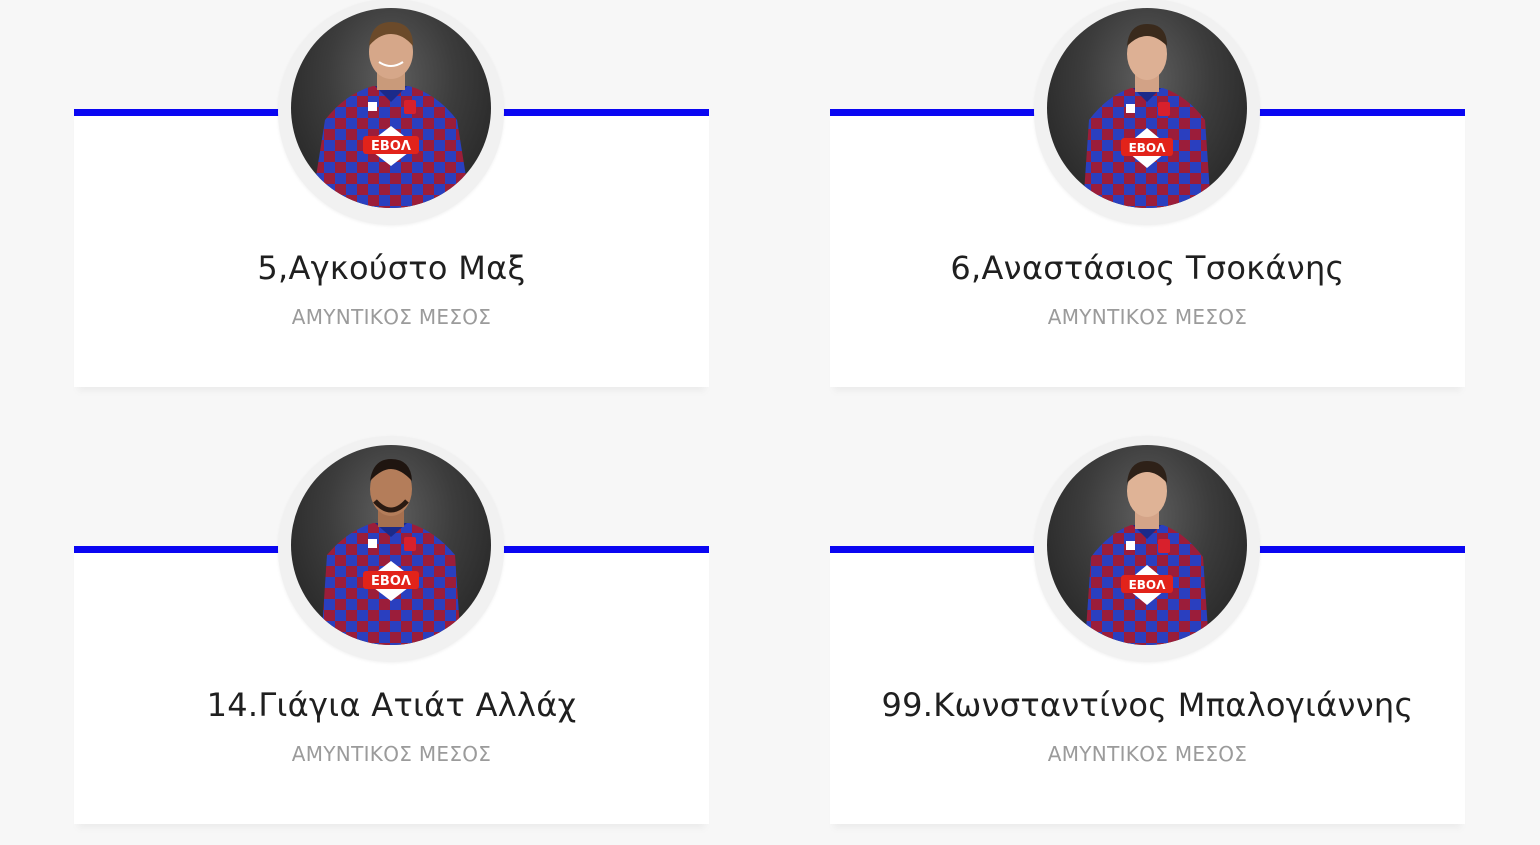 This screenshot has height=845, width=1540. What do you see at coordinates (391, 705) in the screenshot?
I see `player-name: 14.Γιάγια Ατιάτ Αλλάχ` at bounding box center [391, 705].